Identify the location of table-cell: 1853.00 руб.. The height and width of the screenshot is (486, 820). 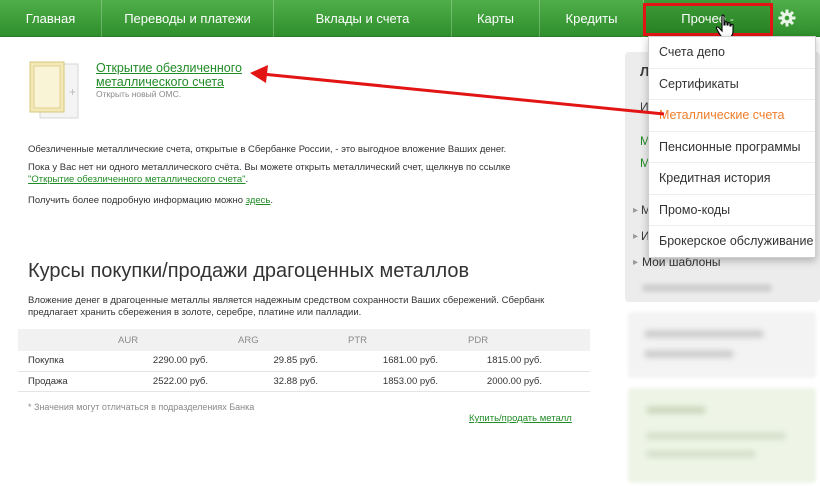
(398, 381).